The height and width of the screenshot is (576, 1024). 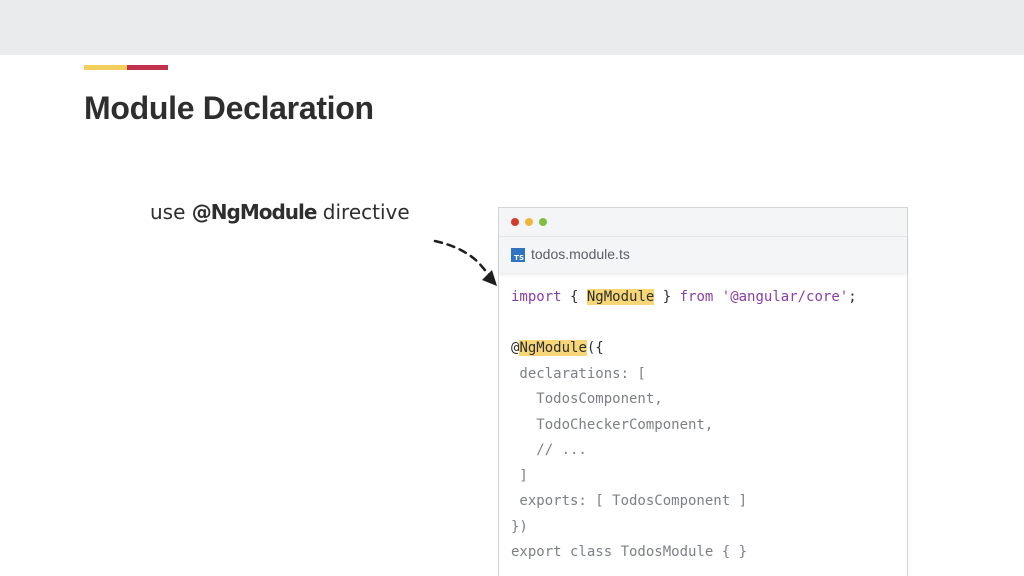 I want to click on code-line: TodoCheckerComponent,, so click(x=612, y=424).